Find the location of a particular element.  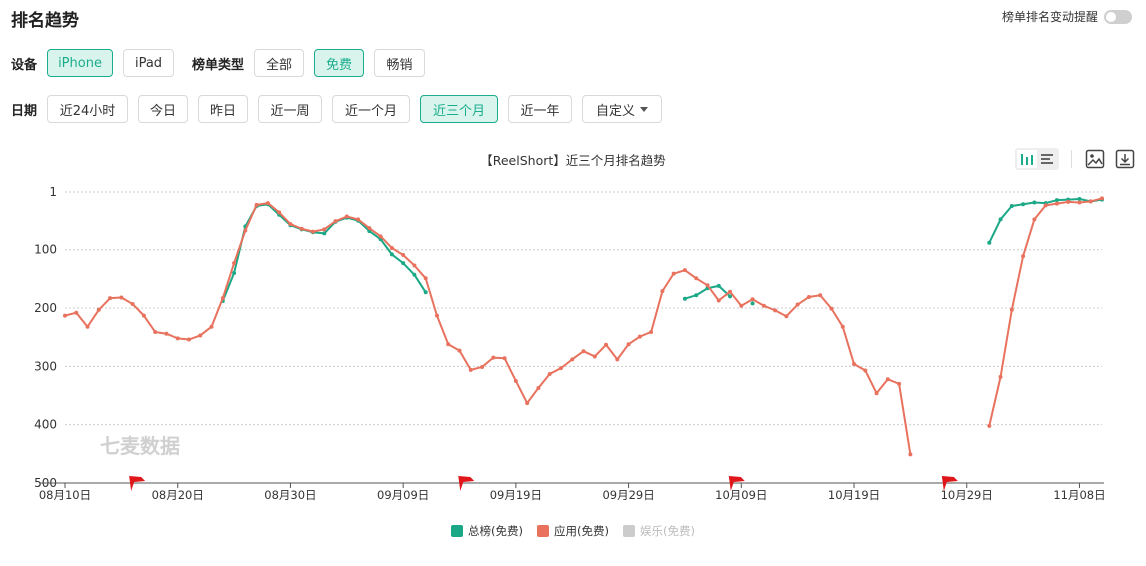

watermark-text: 七麦数据 is located at coordinates (140, 446).